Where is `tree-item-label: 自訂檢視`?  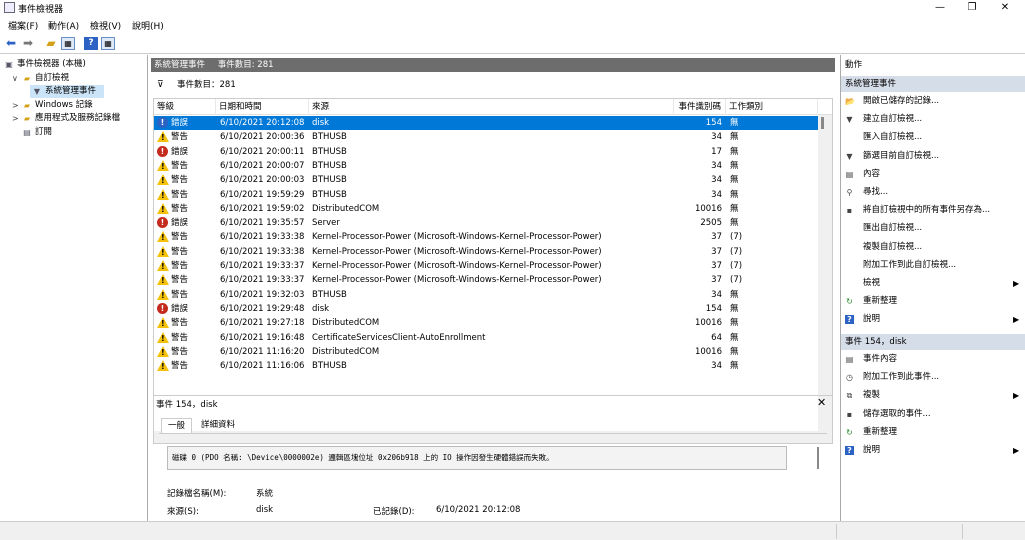 tree-item-label: 自訂檢視 is located at coordinates (52, 77).